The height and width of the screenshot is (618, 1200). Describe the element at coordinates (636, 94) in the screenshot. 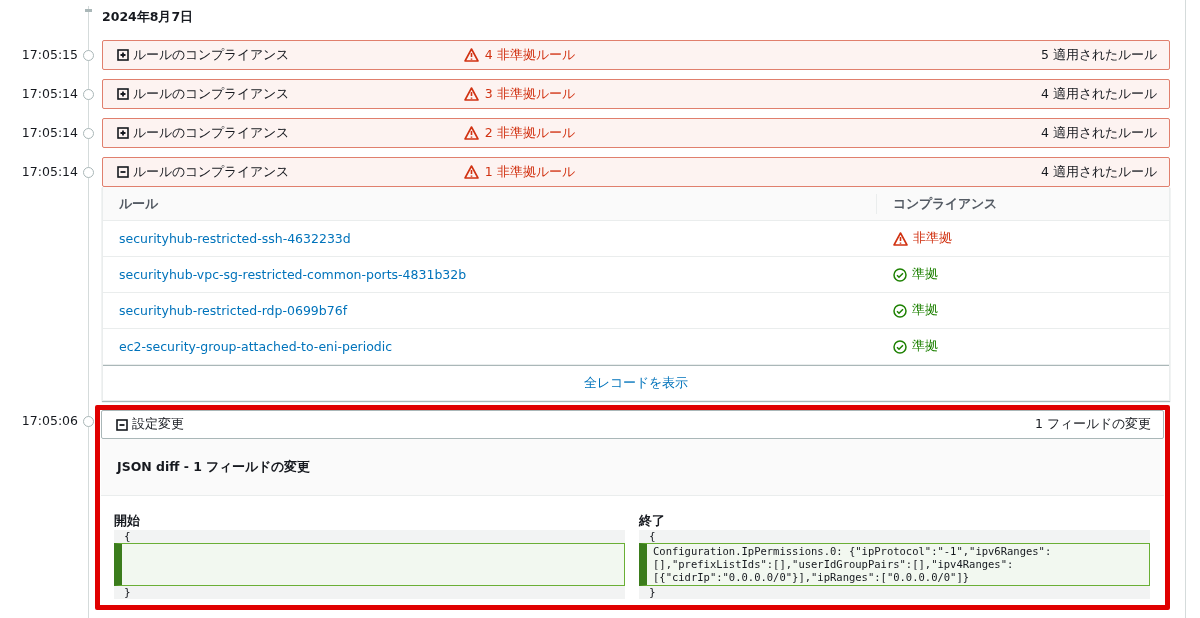

I see `compliance-header: ルールのコンプライアンス 3 非準拠ルール 4 適用されたルール` at that location.